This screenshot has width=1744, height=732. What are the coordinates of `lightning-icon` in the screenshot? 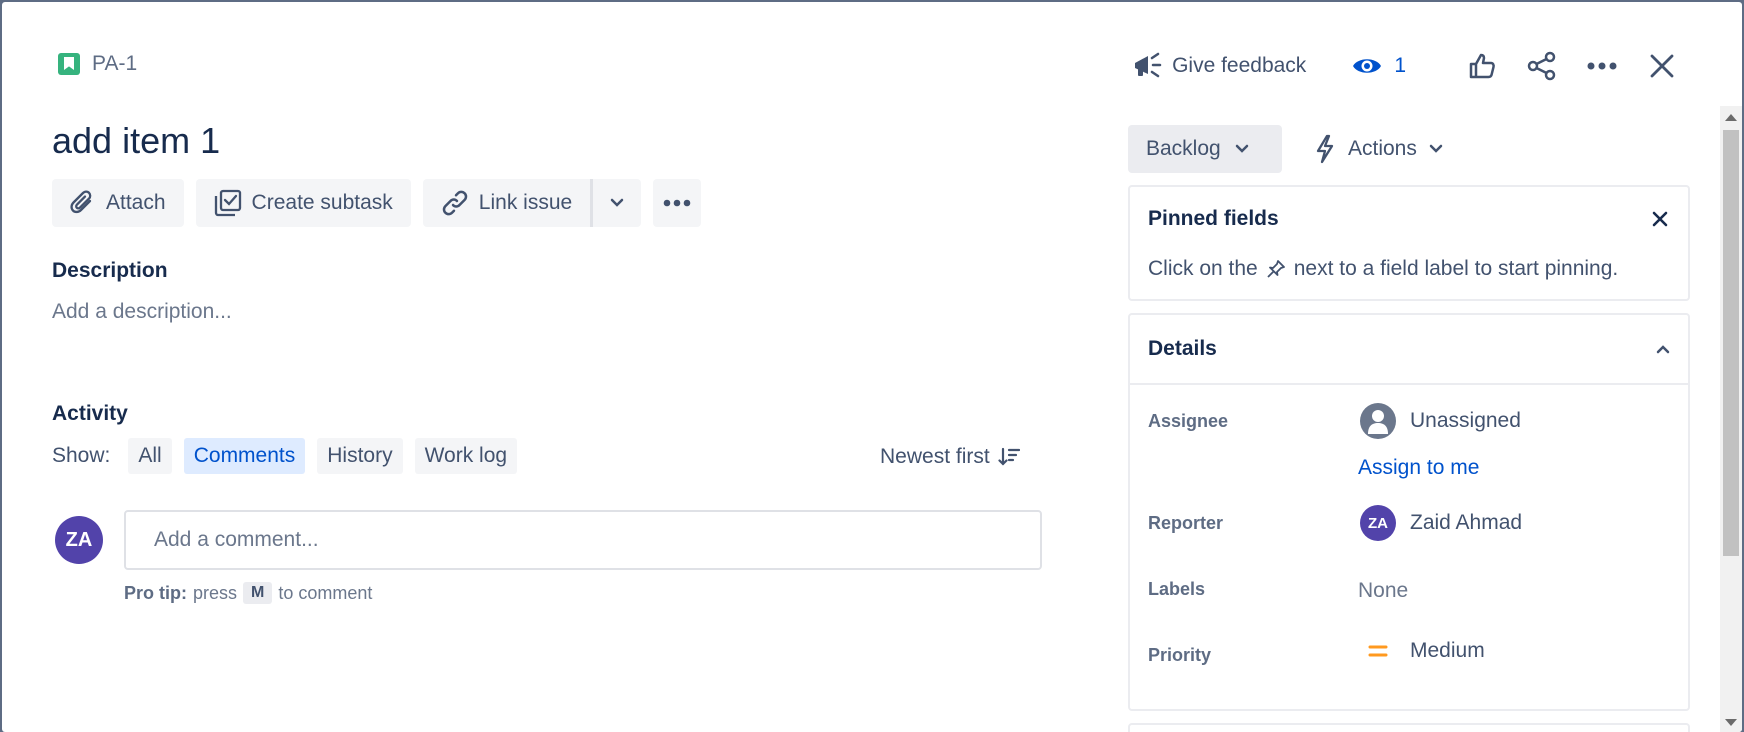 It's located at (1325, 149).